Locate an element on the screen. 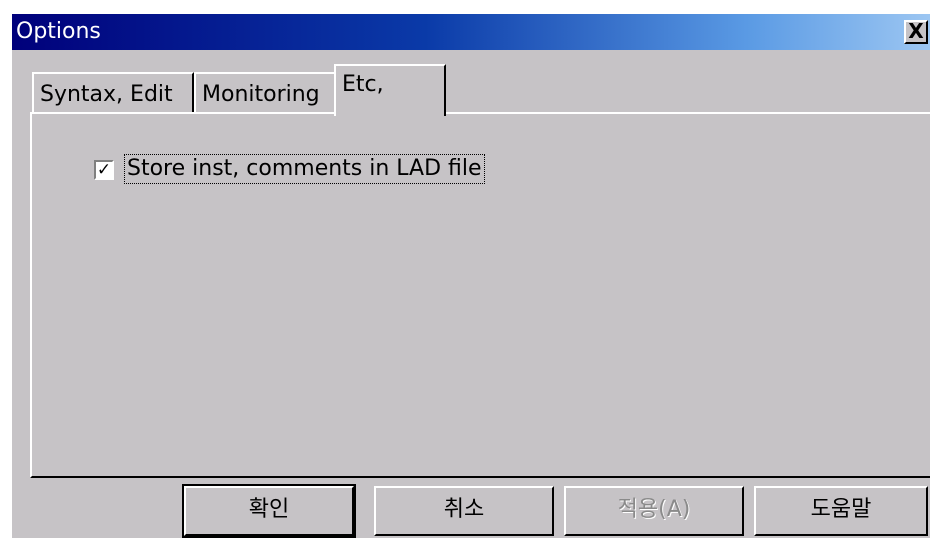 This screenshot has height=538, width=930. checkmark-icon: ✓ is located at coordinates (104, 170).